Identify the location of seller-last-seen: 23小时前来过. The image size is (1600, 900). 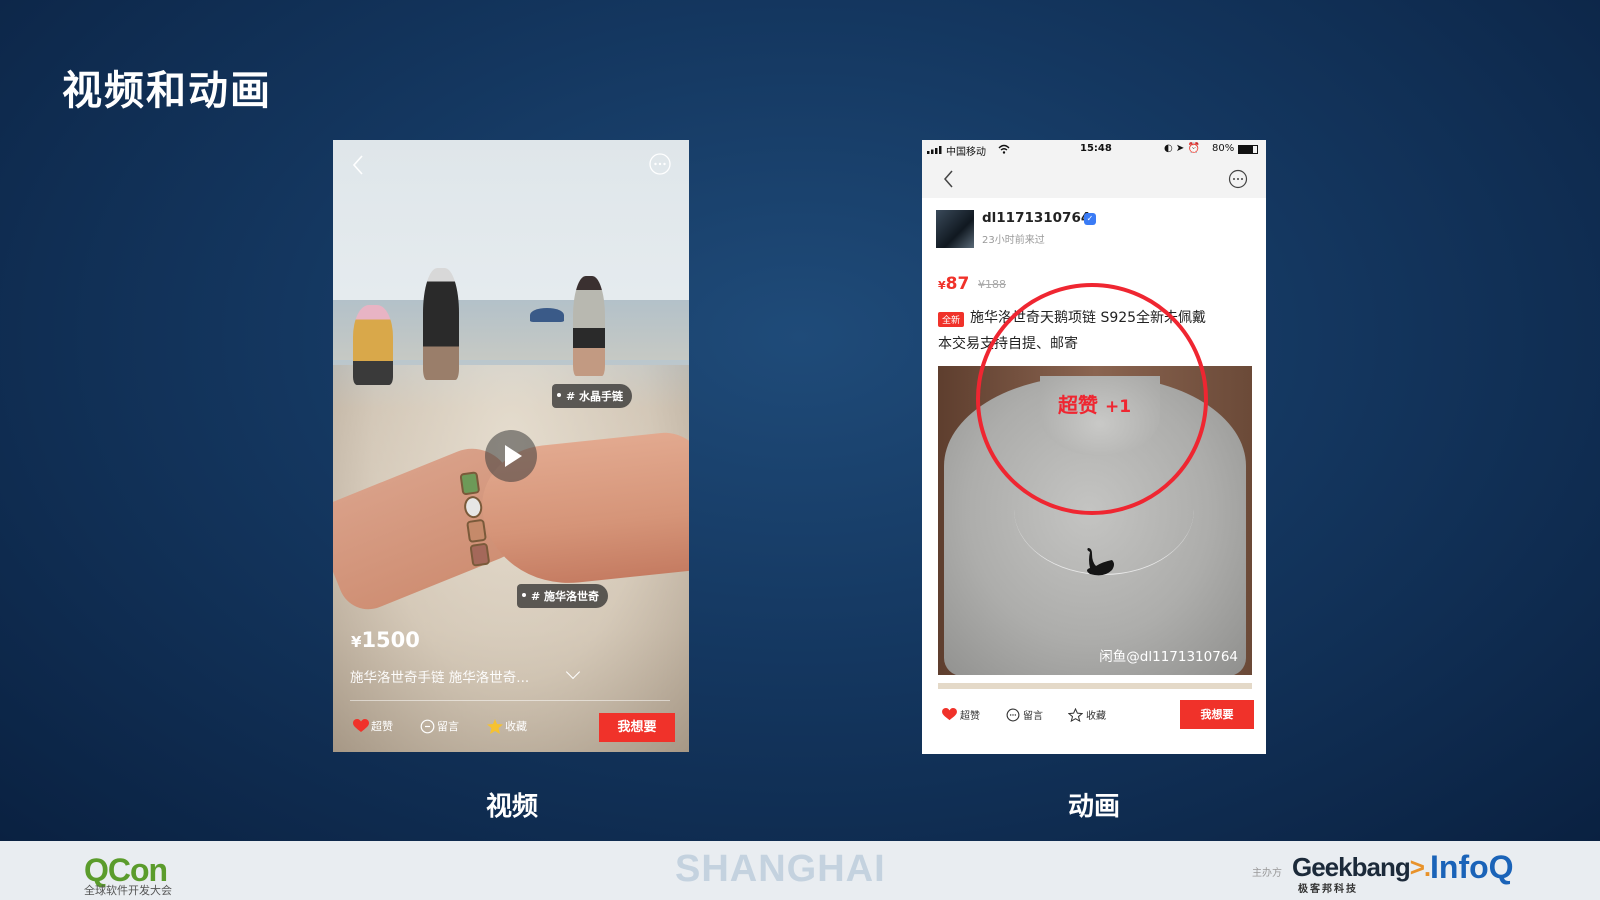
(1013, 240).